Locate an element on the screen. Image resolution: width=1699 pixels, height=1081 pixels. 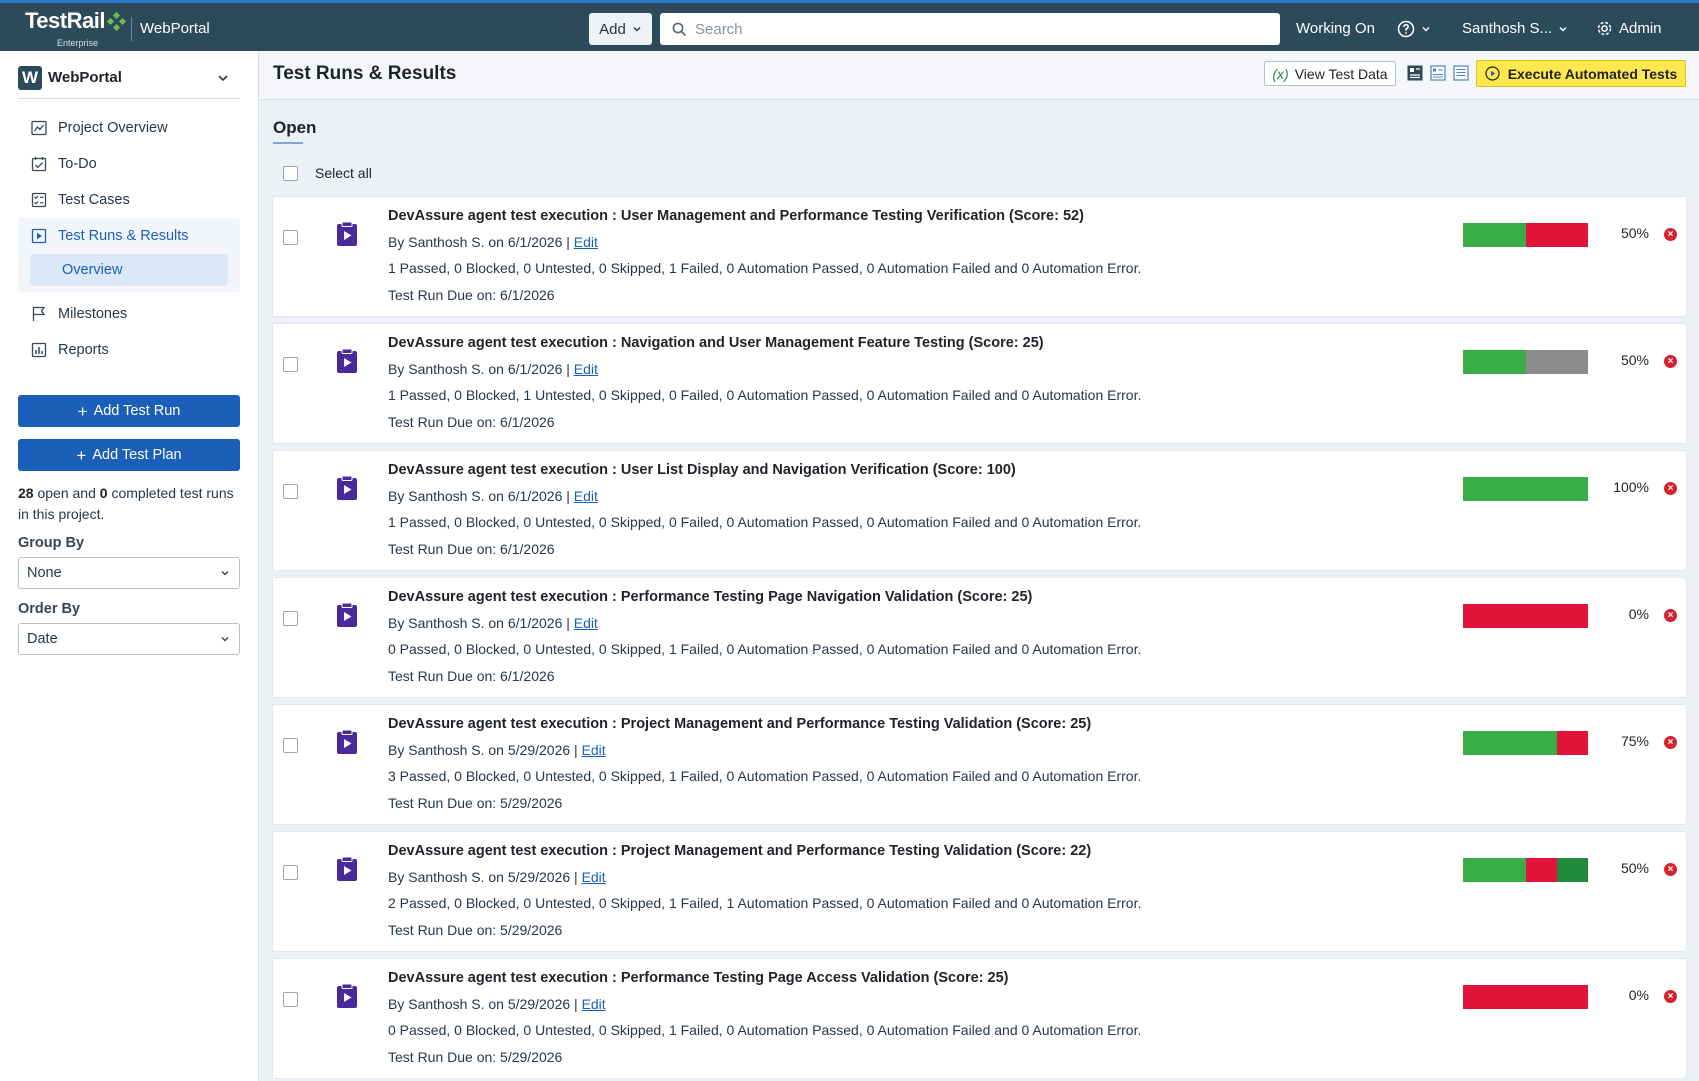
sidebar-item-test-runs: Test Runs & Results is located at coordinates (129, 236).